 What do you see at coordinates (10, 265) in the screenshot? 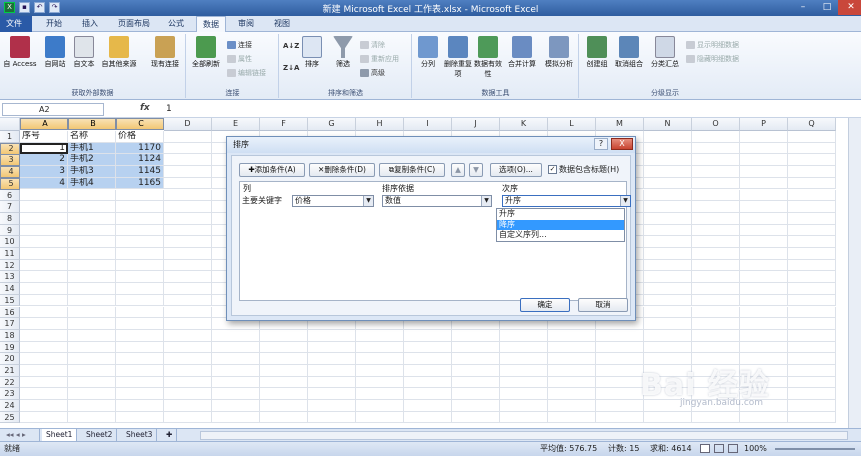
I see `row-header: 12` at bounding box center [10, 265].